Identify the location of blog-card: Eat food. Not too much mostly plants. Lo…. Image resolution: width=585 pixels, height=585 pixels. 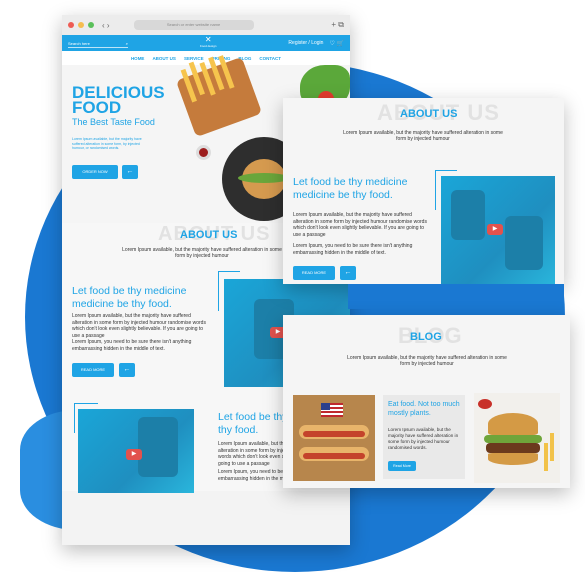
(424, 437).